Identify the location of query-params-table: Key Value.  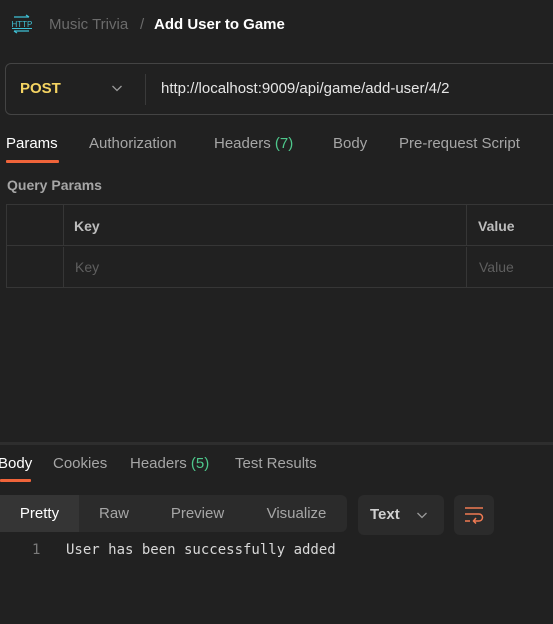
(279, 246).